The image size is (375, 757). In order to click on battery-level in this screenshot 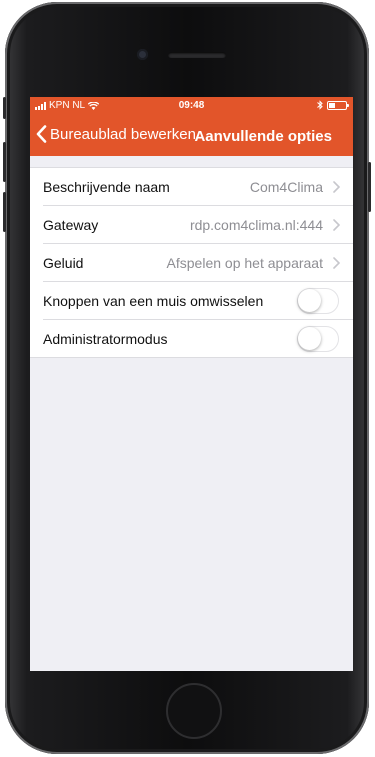, I will do `click(332, 105)`.